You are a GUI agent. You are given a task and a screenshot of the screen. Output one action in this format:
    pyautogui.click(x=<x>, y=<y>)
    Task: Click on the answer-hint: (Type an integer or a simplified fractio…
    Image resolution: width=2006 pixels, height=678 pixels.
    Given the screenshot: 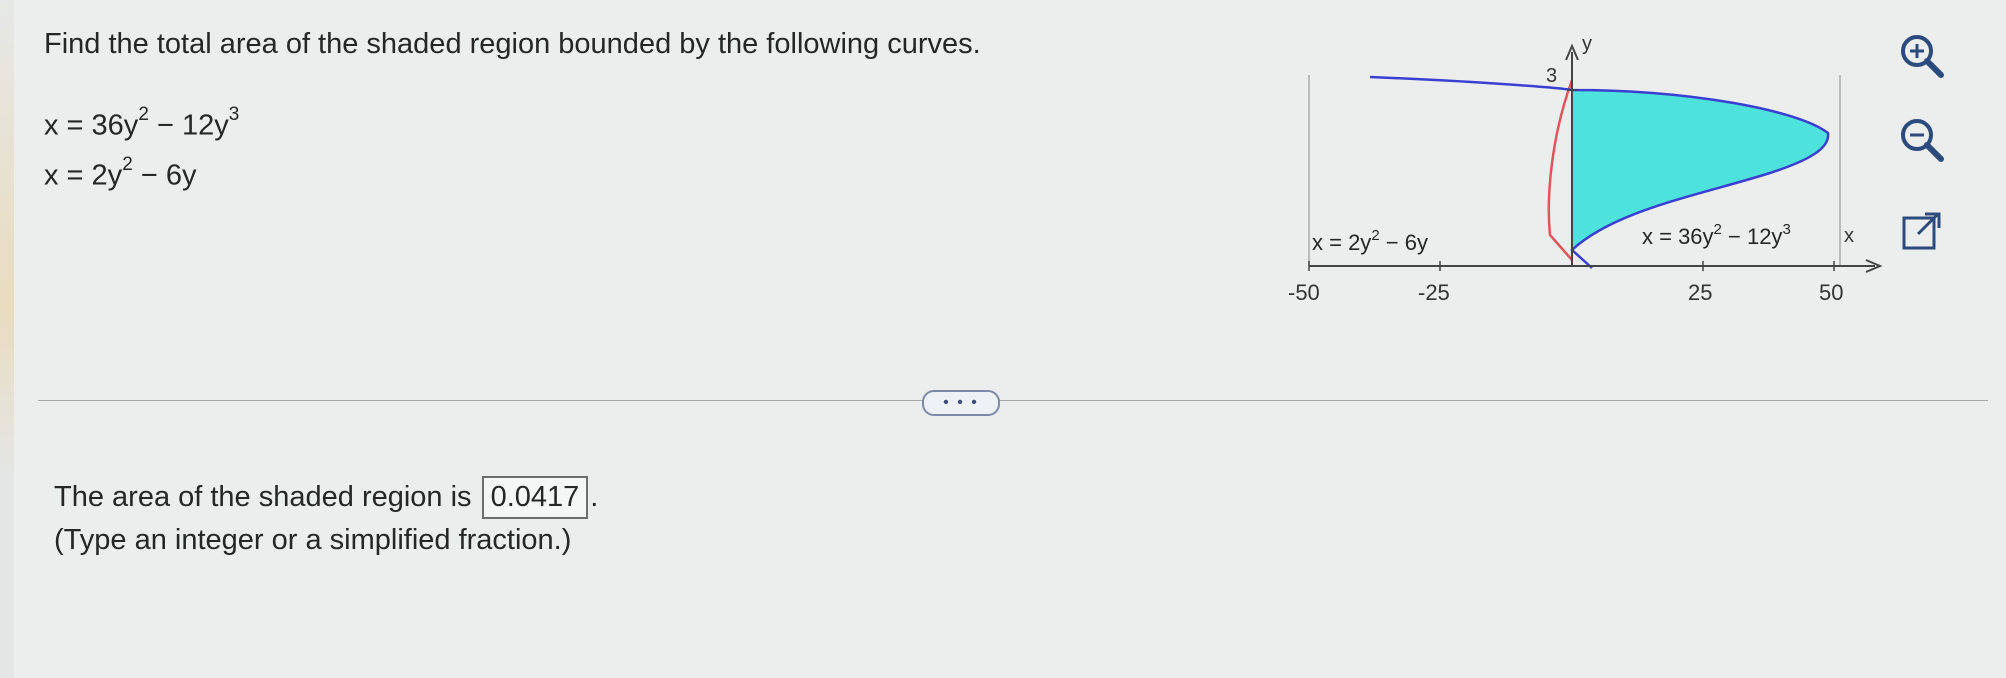 What is the action you would take?
    pyautogui.click(x=313, y=540)
    